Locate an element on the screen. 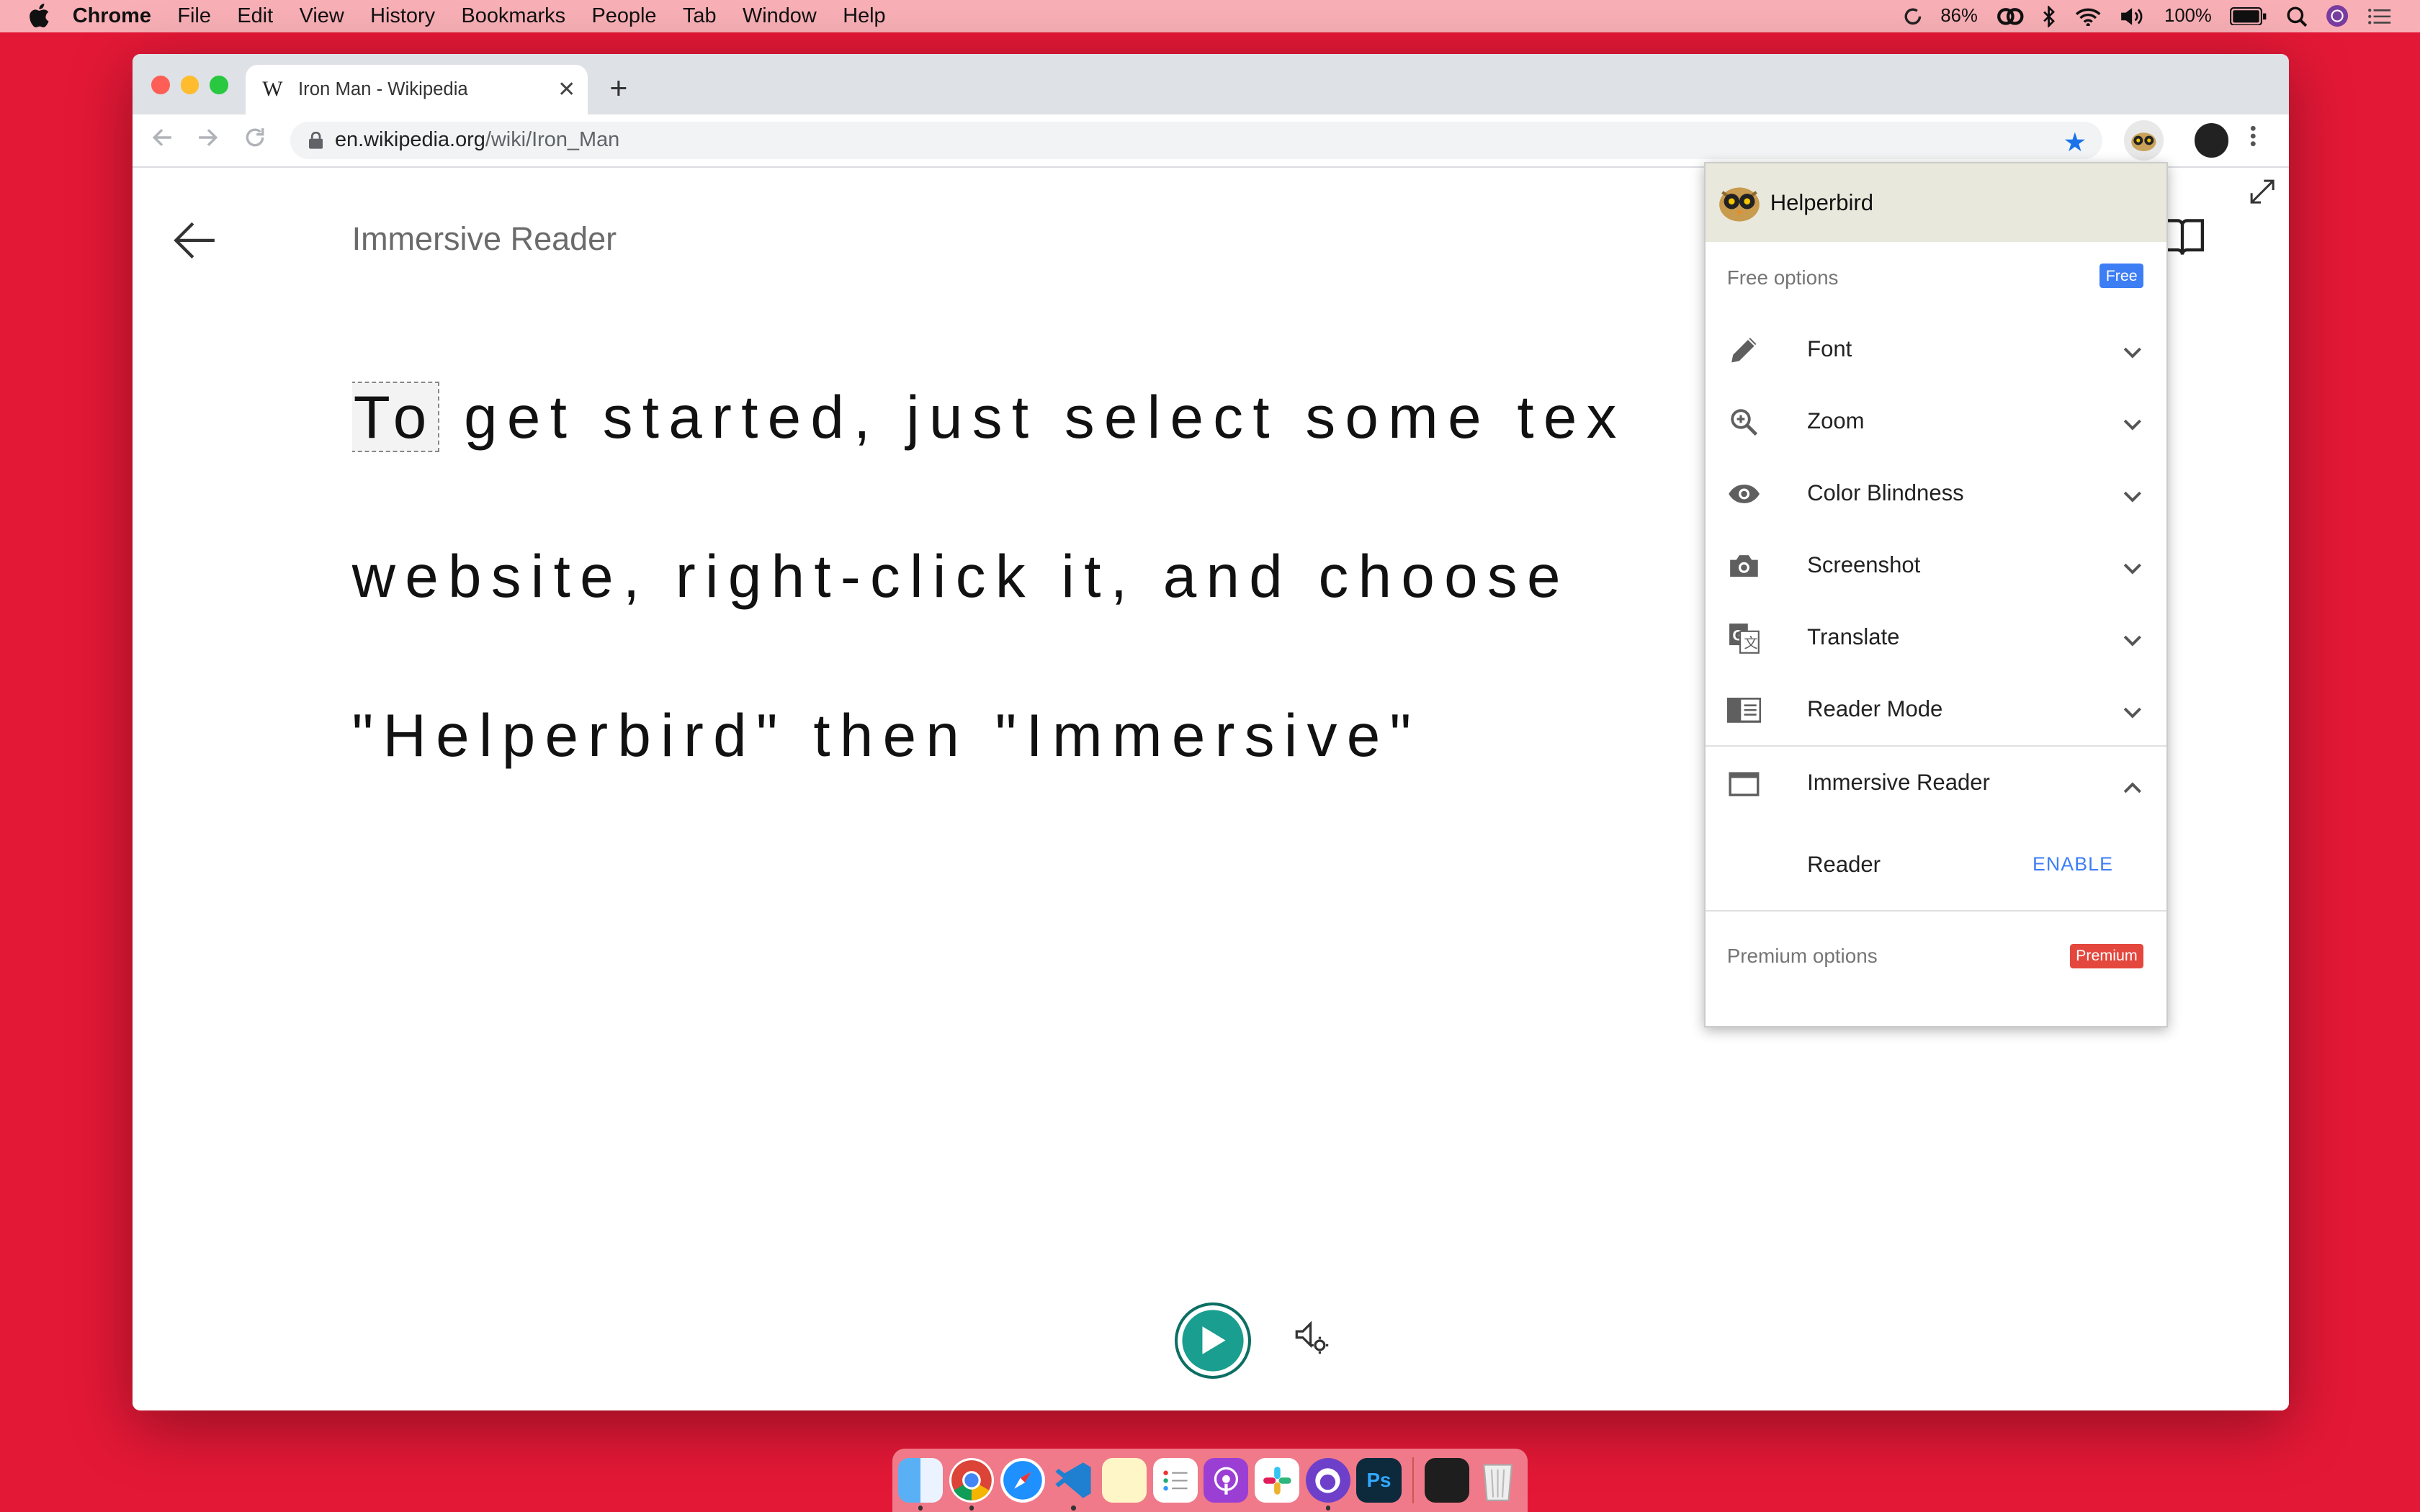 The width and height of the screenshot is (2420, 1512). premium-badge: Premium is located at coordinates (2106, 955).